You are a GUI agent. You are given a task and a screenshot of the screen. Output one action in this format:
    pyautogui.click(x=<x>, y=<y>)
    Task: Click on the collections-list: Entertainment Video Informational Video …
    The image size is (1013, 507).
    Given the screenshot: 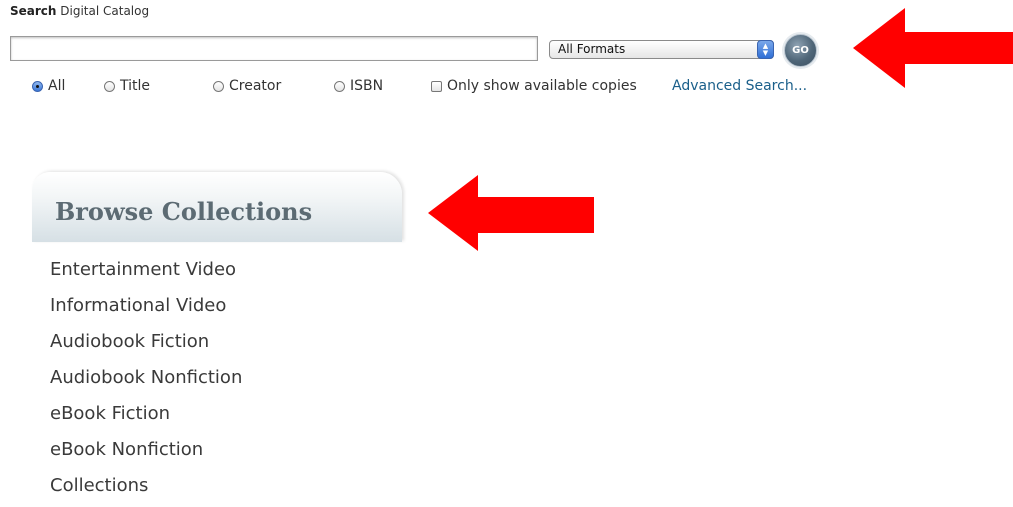 What is the action you would take?
    pyautogui.click(x=146, y=381)
    